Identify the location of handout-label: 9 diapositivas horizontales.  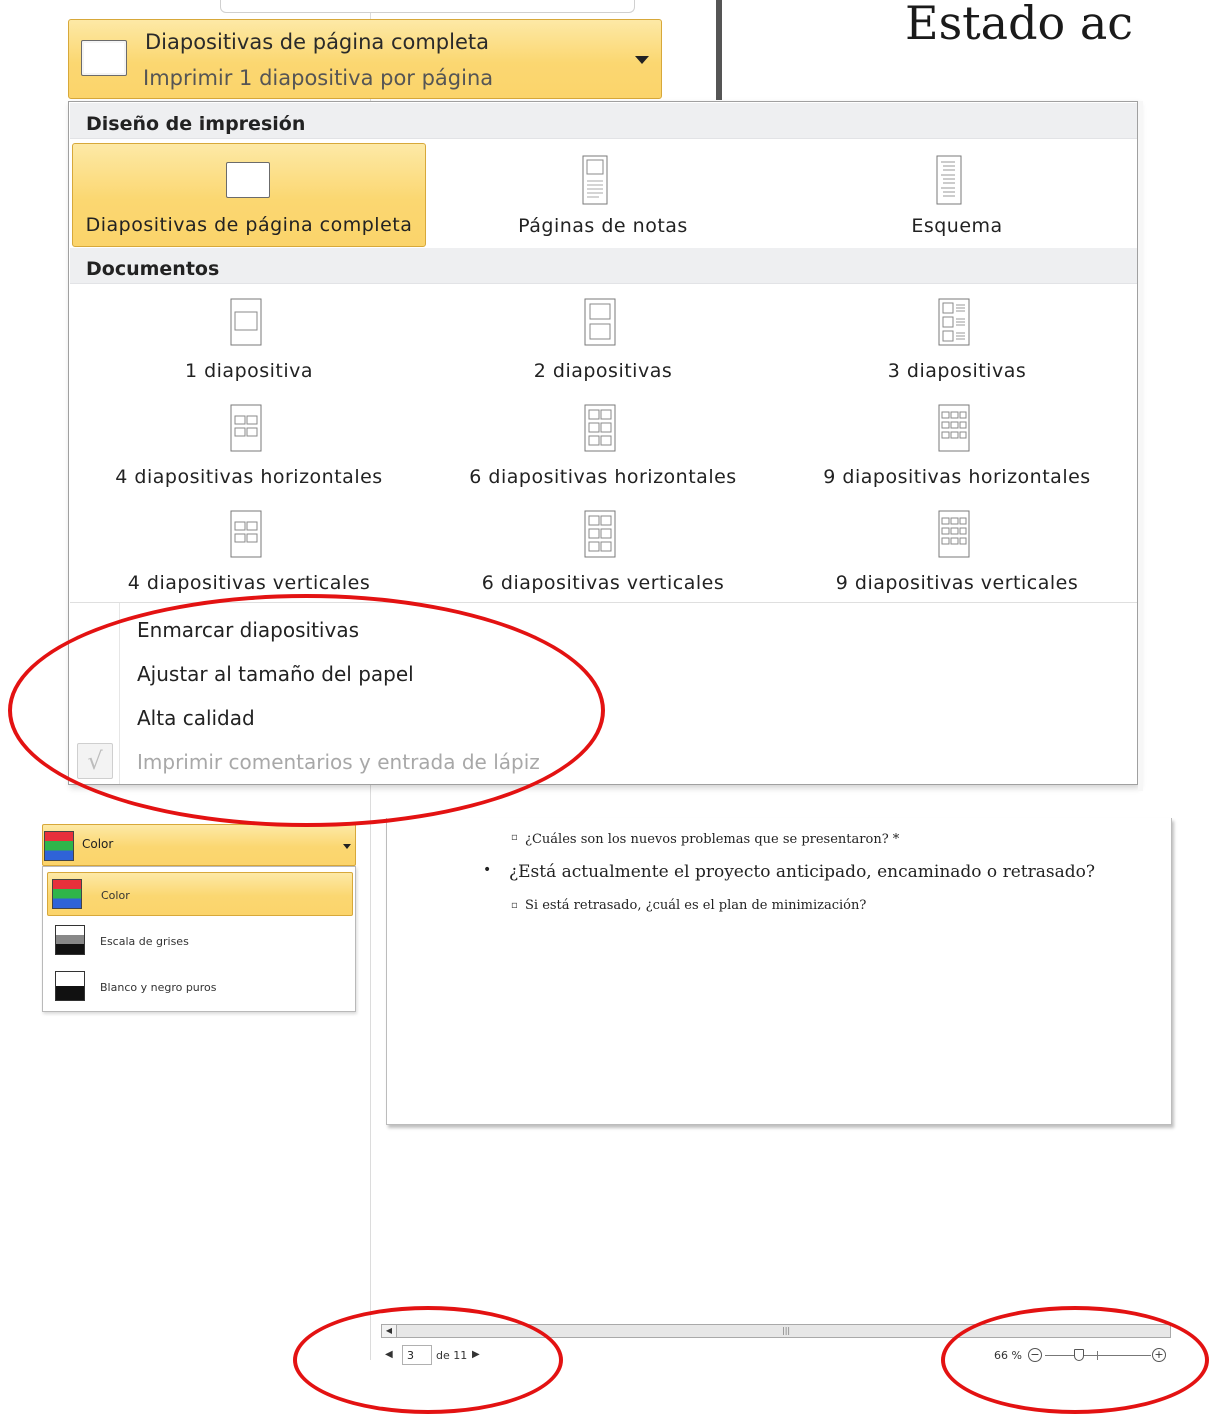
(957, 477).